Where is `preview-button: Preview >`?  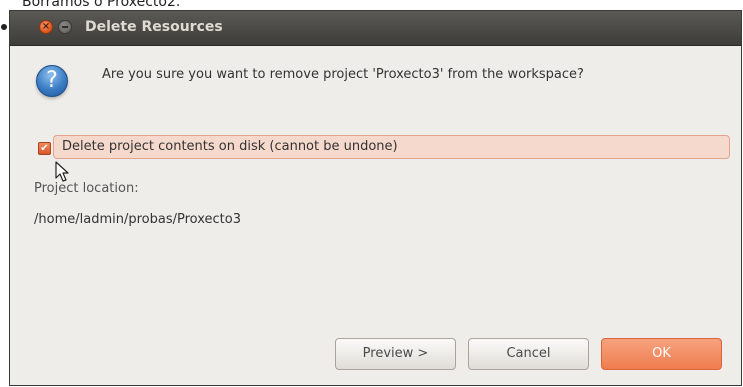 preview-button: Preview > is located at coordinates (395, 354).